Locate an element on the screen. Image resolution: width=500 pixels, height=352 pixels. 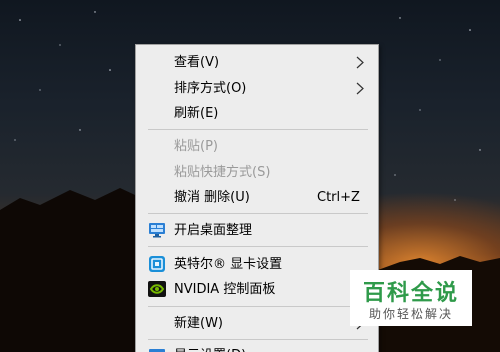
display-settings-icon is located at coordinates (157, 350).